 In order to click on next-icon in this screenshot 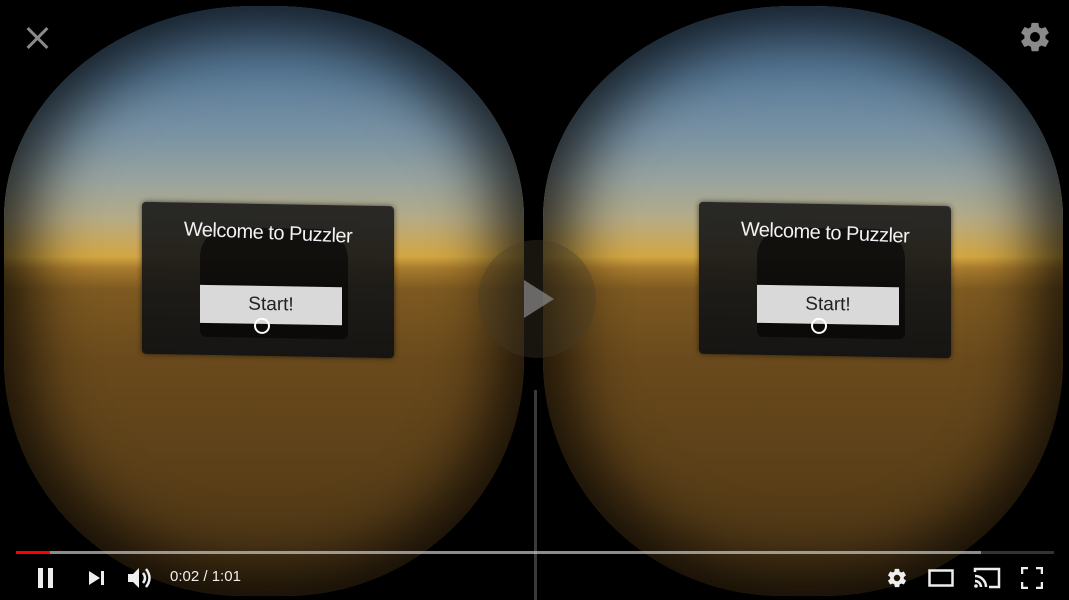, I will do `click(97, 578)`.